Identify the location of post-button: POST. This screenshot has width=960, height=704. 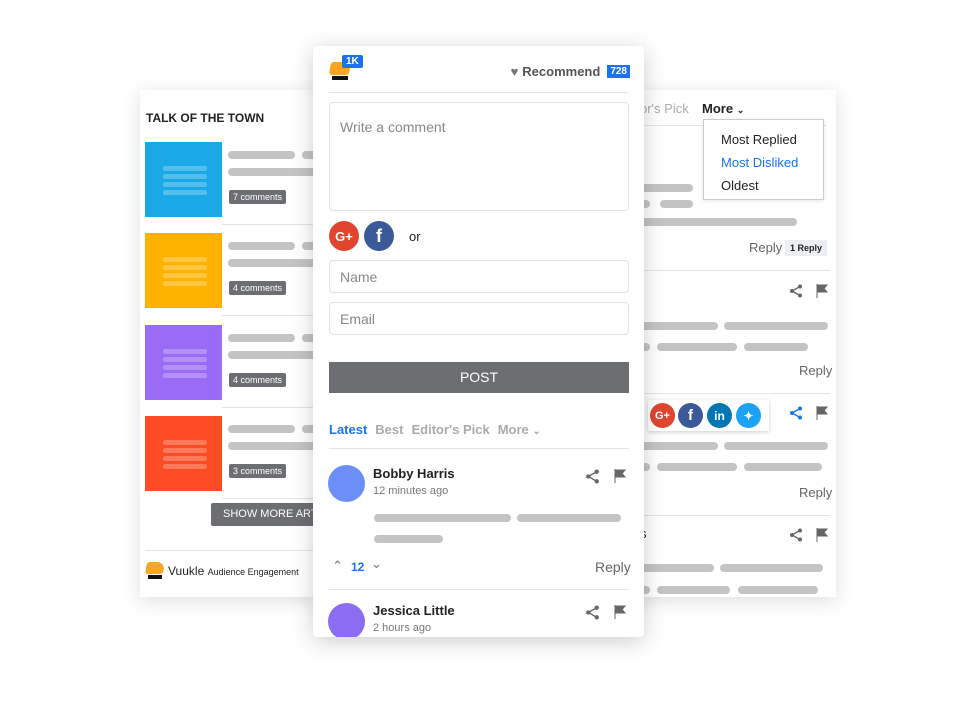
(479, 377).